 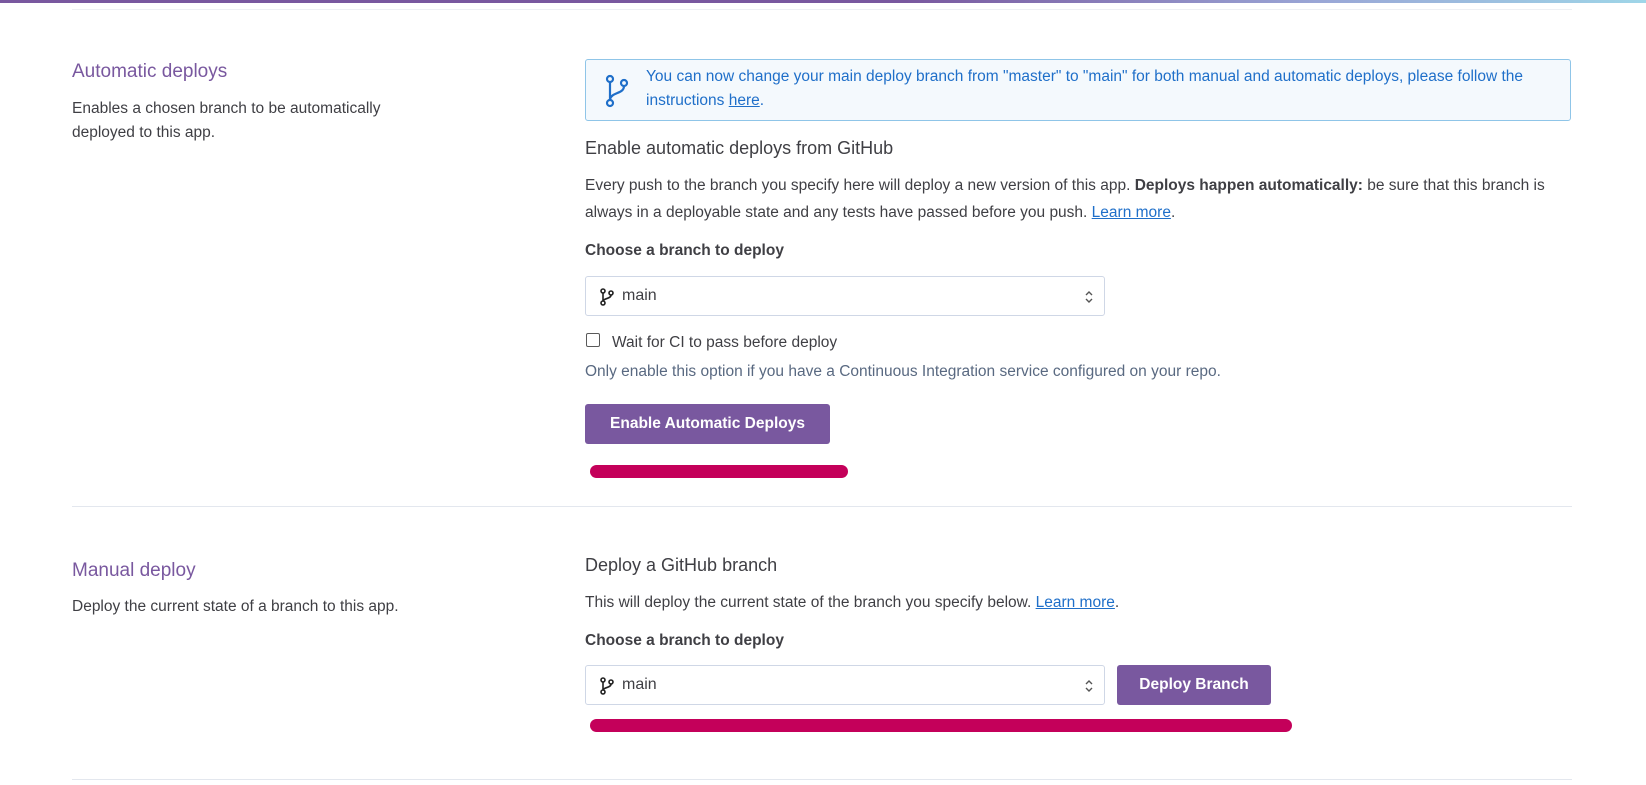 I want to click on manual-learn-more-link: Learn more, so click(x=1075, y=602).